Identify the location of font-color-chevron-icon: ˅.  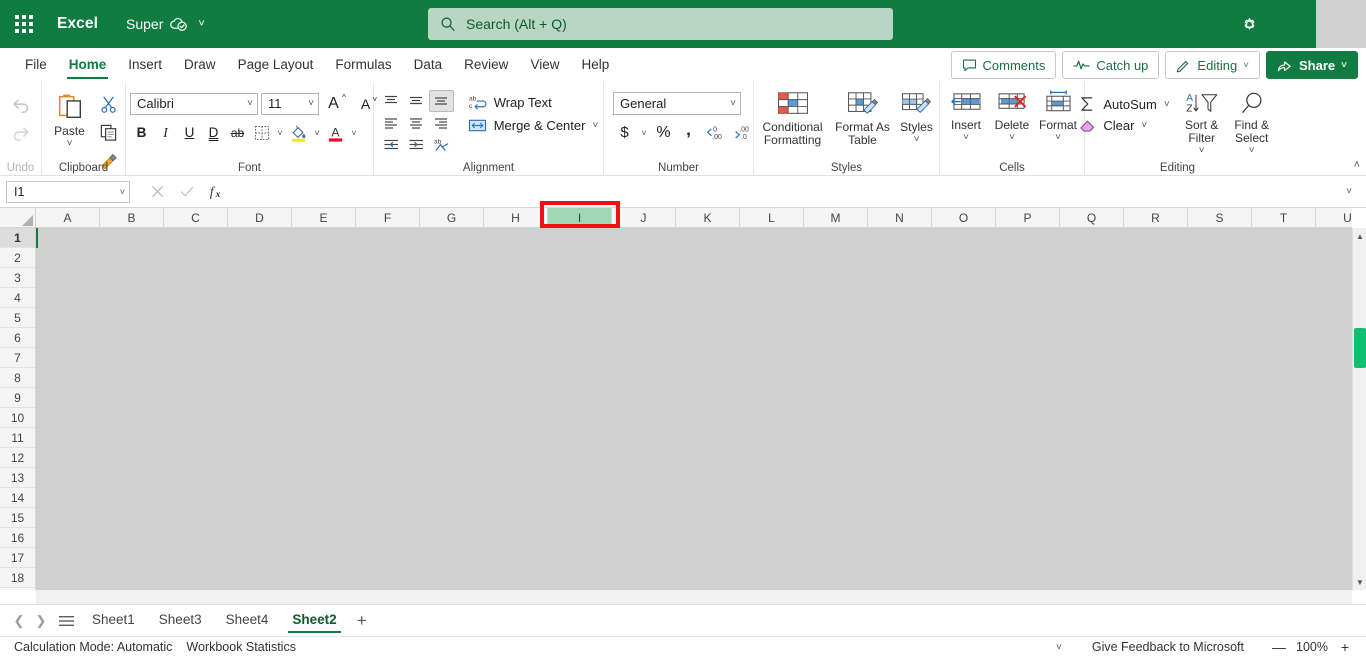
(354, 133).